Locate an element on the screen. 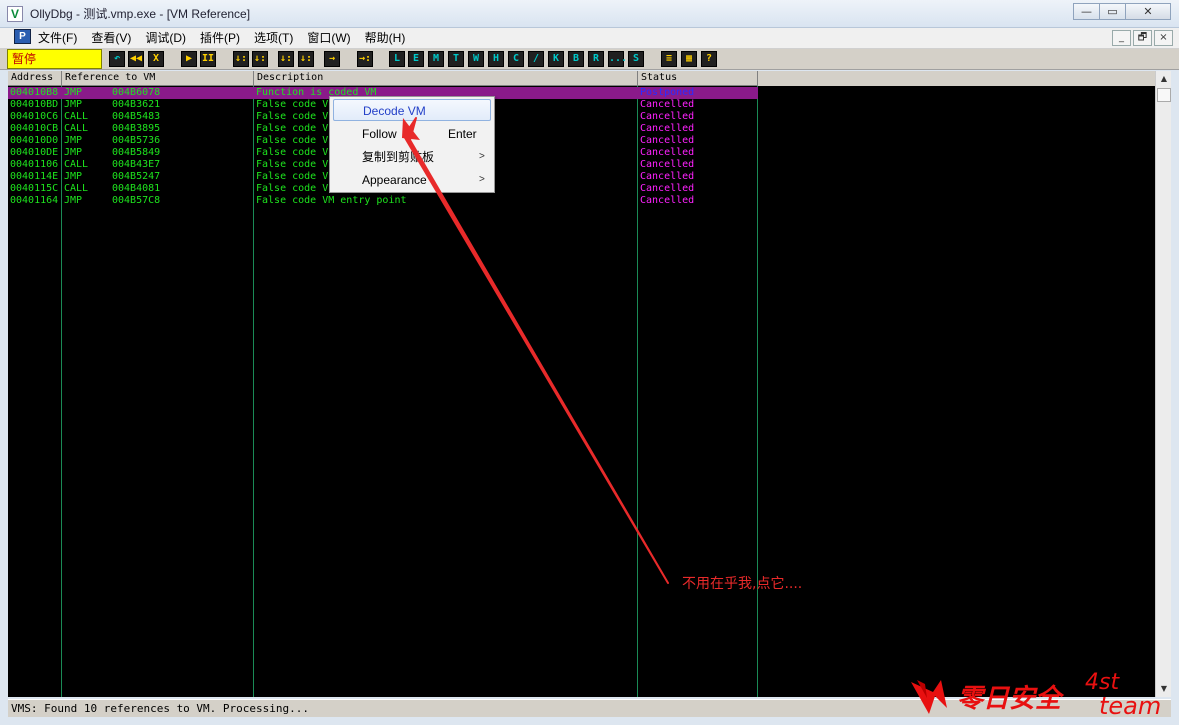 The width and height of the screenshot is (1179, 725). maximize-button: ▭ is located at coordinates (1112, 11).